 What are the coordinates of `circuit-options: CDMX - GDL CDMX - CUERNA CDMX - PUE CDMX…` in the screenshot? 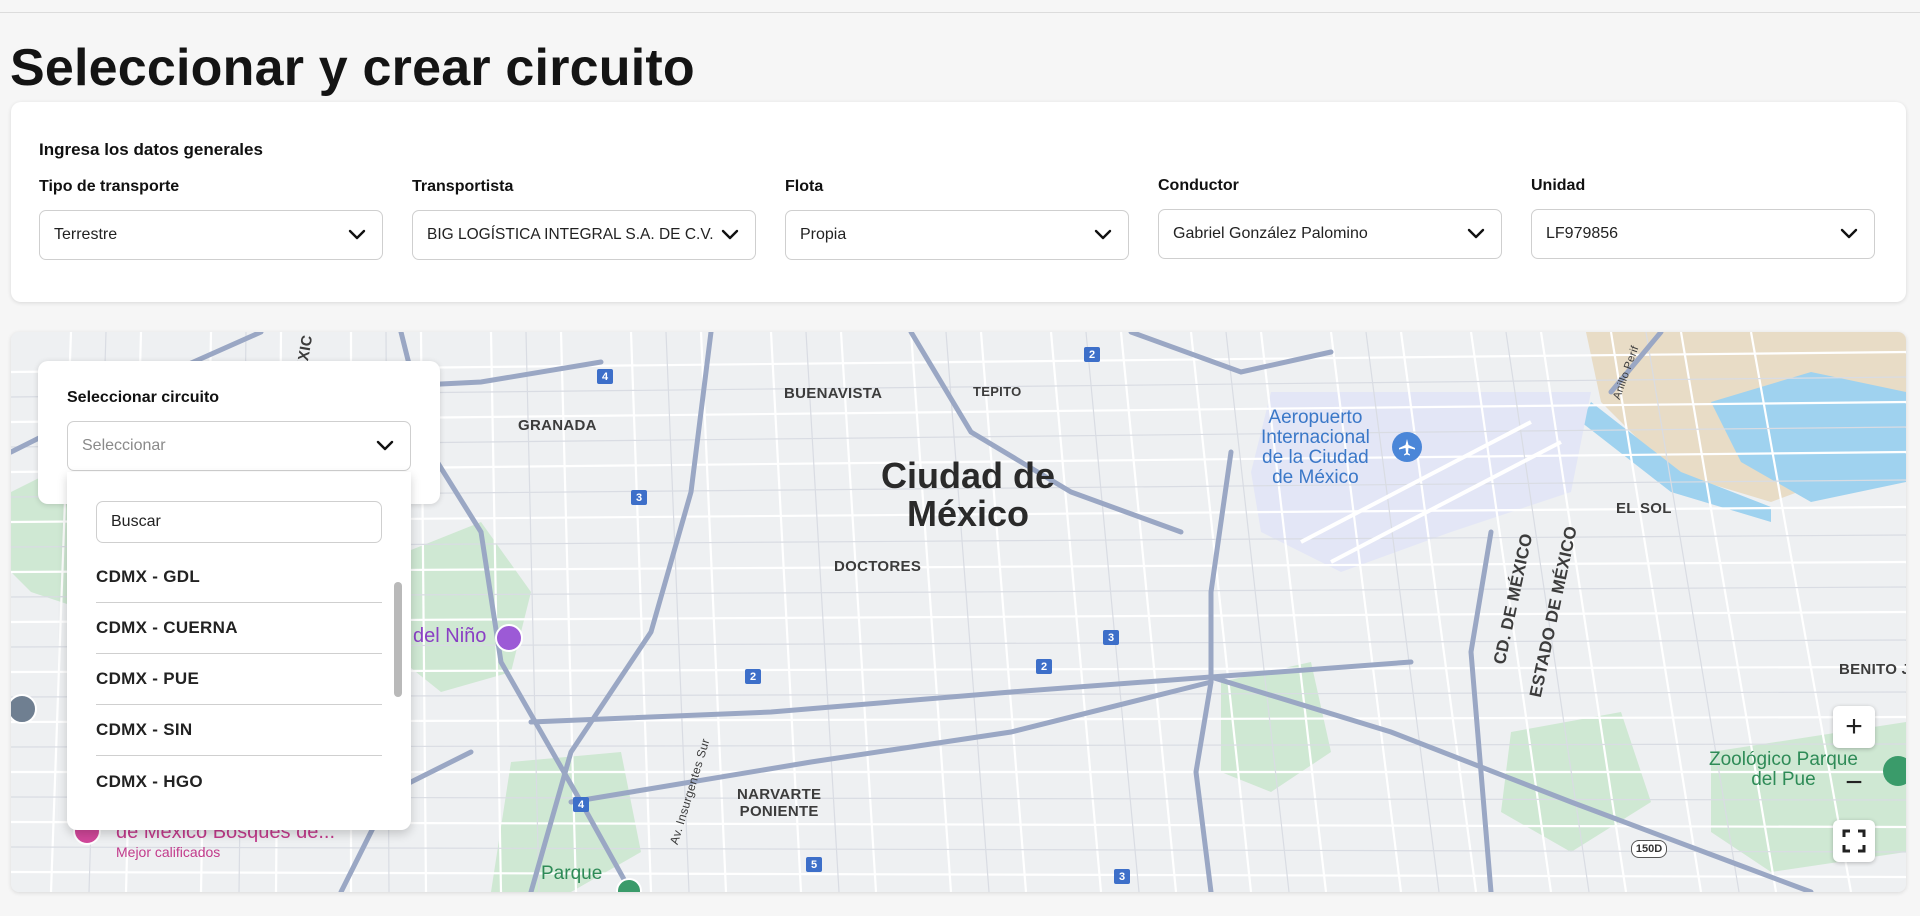 It's located at (239, 679).